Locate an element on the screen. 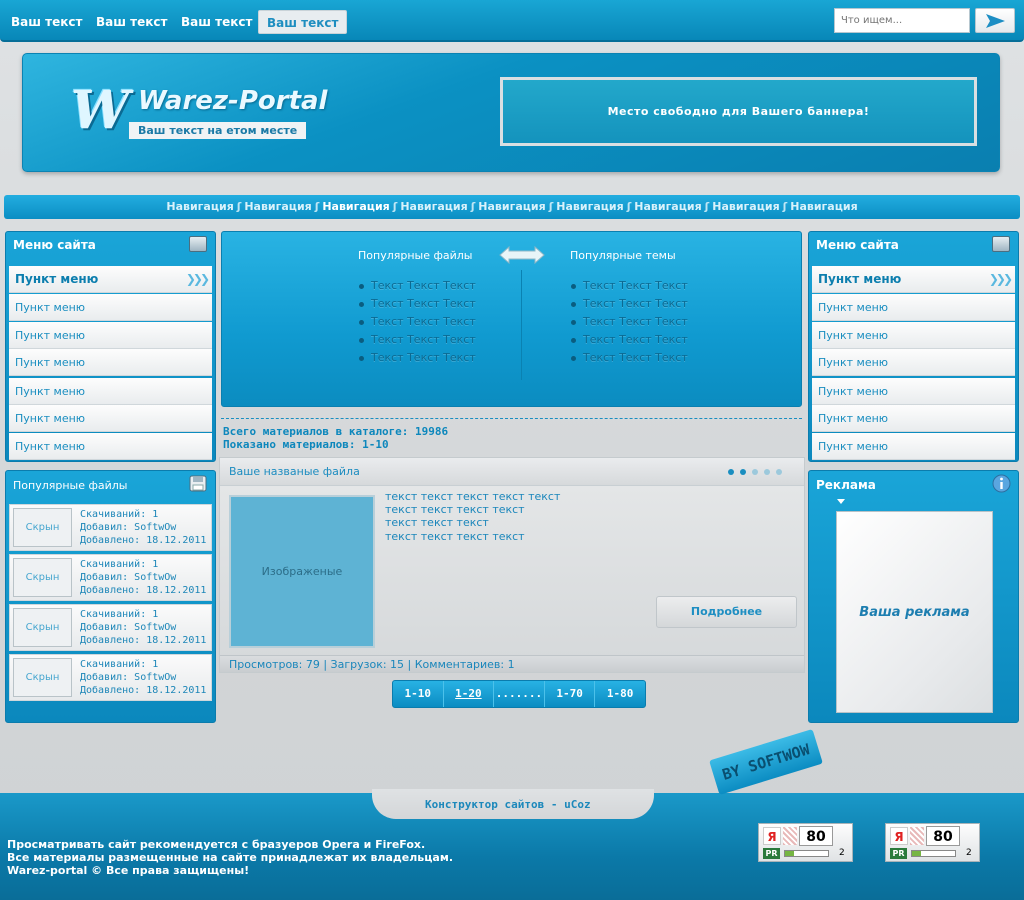  logo-text: Warez-Portal is located at coordinates (232, 101).